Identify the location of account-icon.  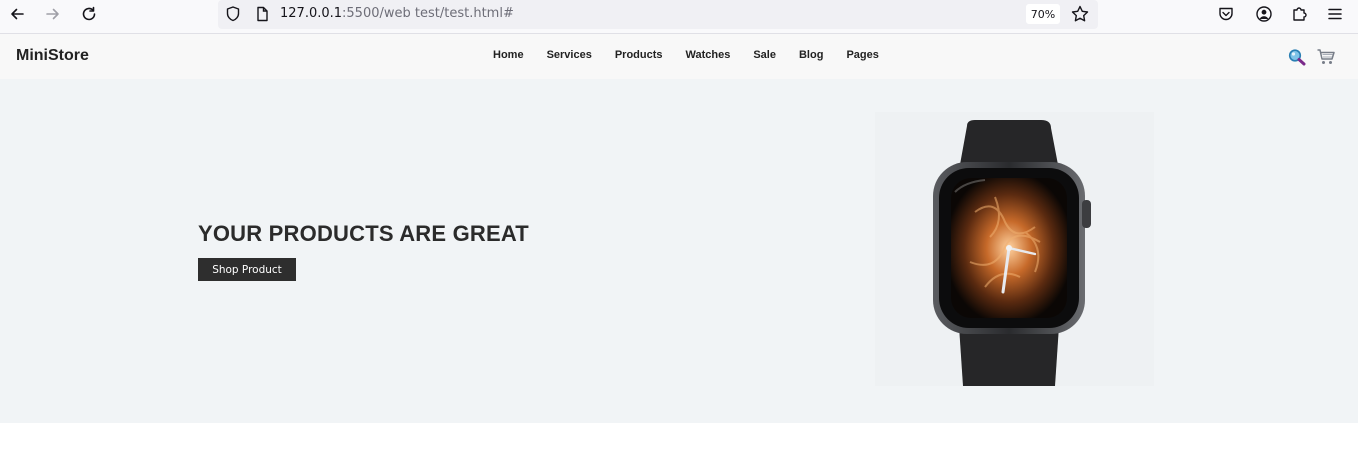
(1264, 14).